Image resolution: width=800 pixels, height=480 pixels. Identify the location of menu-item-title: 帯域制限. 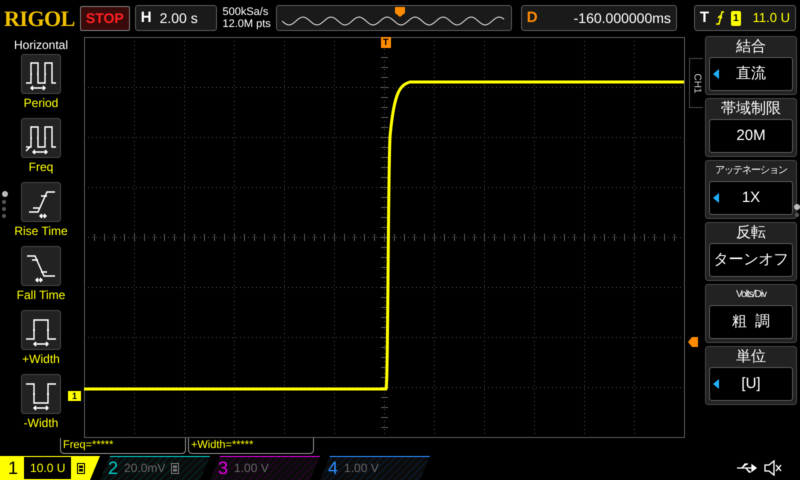
(751, 109).